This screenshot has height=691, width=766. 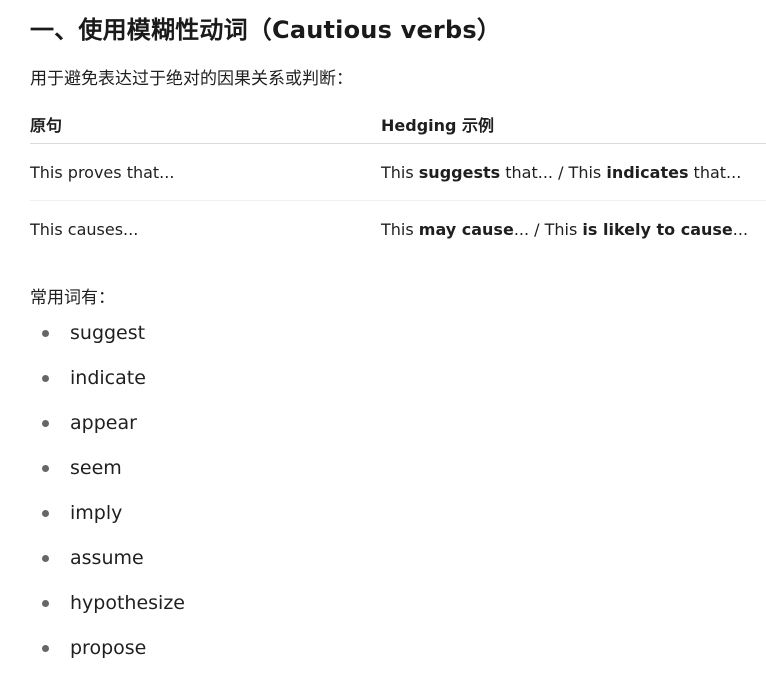 I want to click on hedged-text: ... / This, so click(x=548, y=229).